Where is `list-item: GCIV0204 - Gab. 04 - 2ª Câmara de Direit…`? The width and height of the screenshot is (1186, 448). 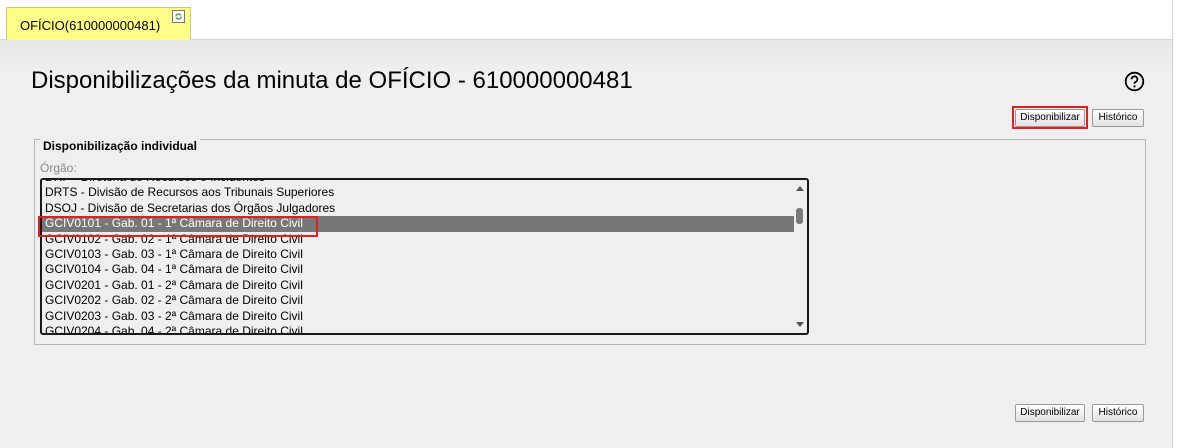 list-item: GCIV0204 - Gab. 04 - 2ª Câmara de Direit… is located at coordinates (418, 328).